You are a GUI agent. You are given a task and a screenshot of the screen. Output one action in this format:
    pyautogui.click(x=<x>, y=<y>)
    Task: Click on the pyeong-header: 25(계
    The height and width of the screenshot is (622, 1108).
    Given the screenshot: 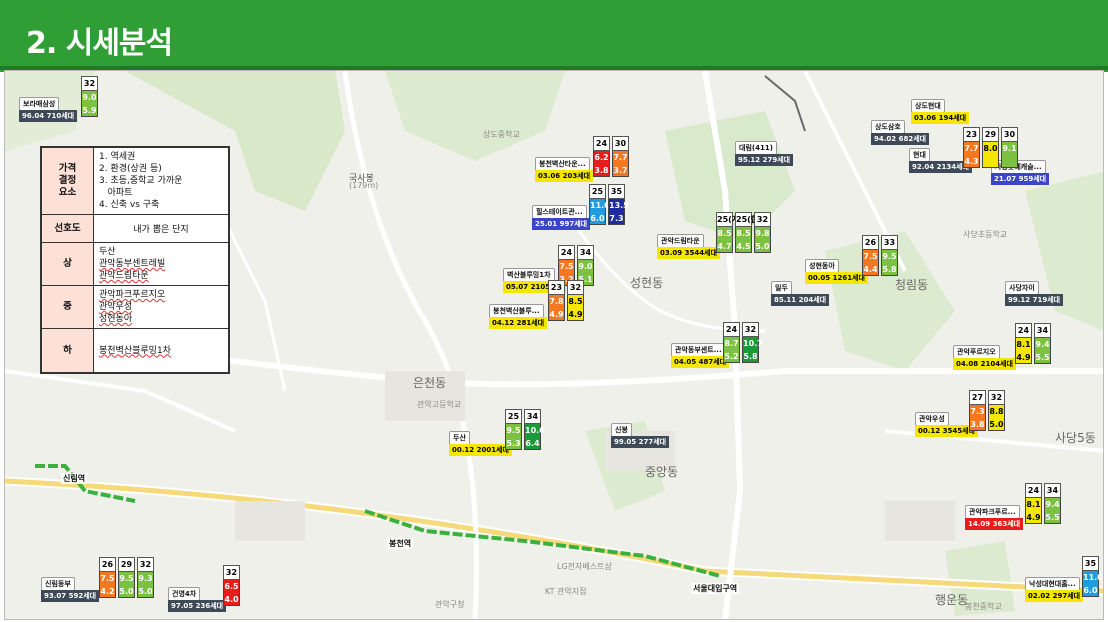 What is the action you would take?
    pyautogui.click(x=727, y=219)
    